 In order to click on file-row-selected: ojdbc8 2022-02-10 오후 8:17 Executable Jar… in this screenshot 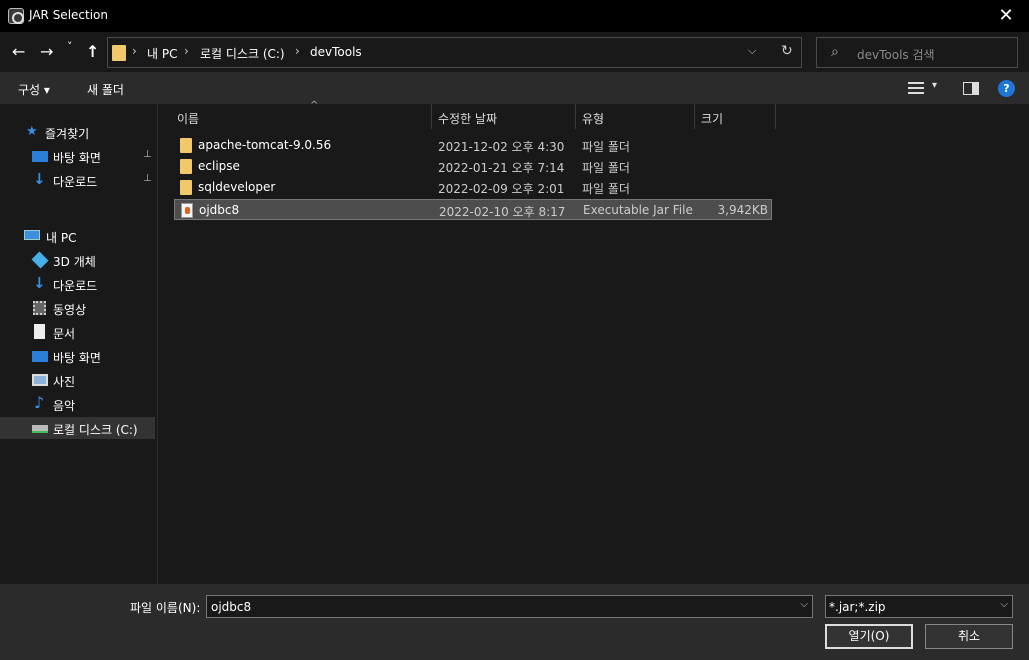, I will do `click(473, 209)`.